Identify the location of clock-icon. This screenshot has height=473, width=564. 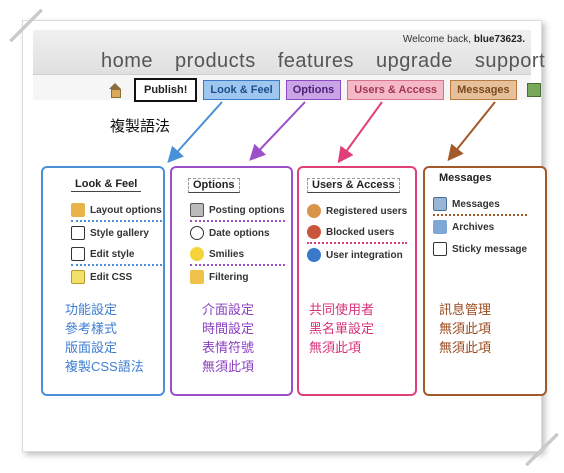
(197, 233).